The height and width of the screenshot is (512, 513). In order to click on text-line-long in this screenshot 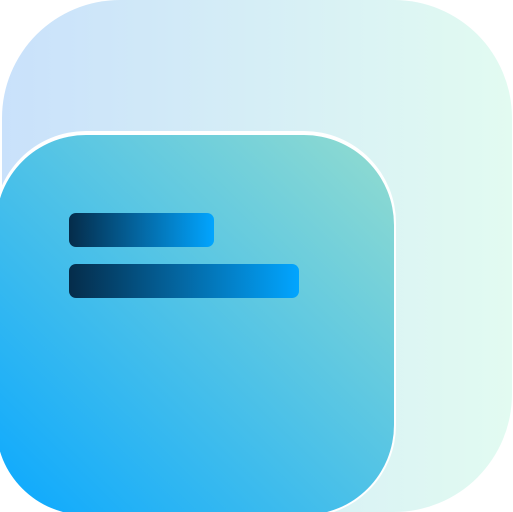, I will do `click(184, 281)`.